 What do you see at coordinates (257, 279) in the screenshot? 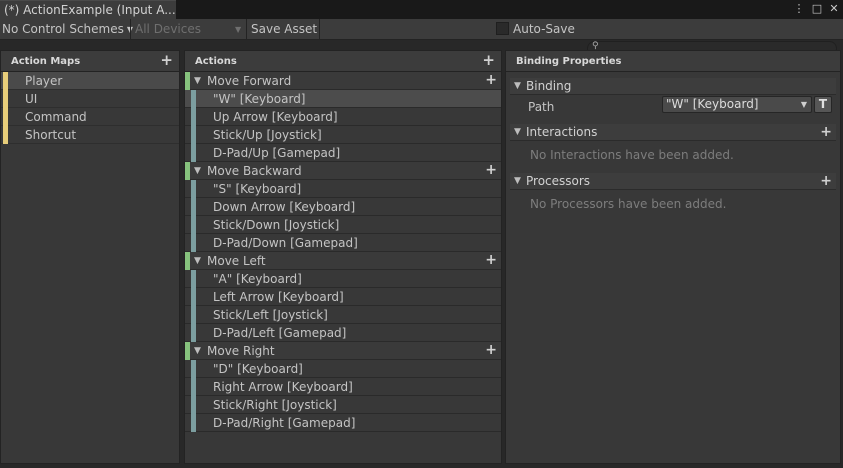
I see `binding-label: "A" [Keyboard]` at bounding box center [257, 279].